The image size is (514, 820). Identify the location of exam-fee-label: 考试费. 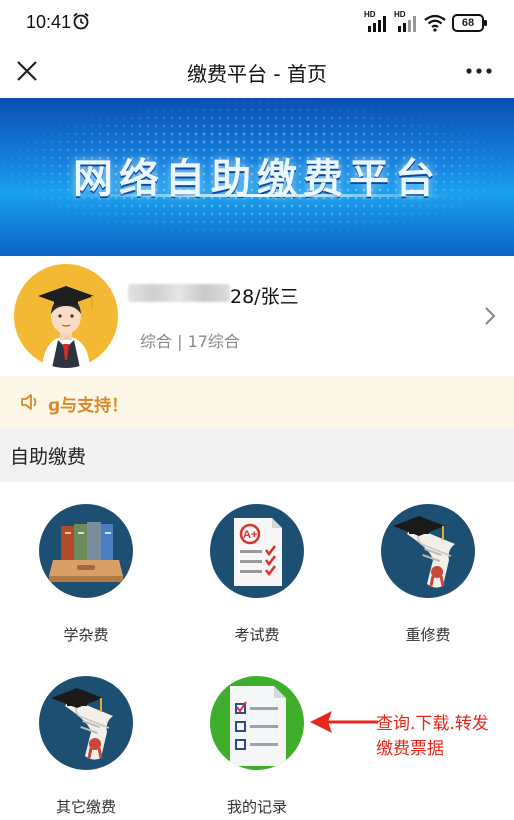
(257, 635).